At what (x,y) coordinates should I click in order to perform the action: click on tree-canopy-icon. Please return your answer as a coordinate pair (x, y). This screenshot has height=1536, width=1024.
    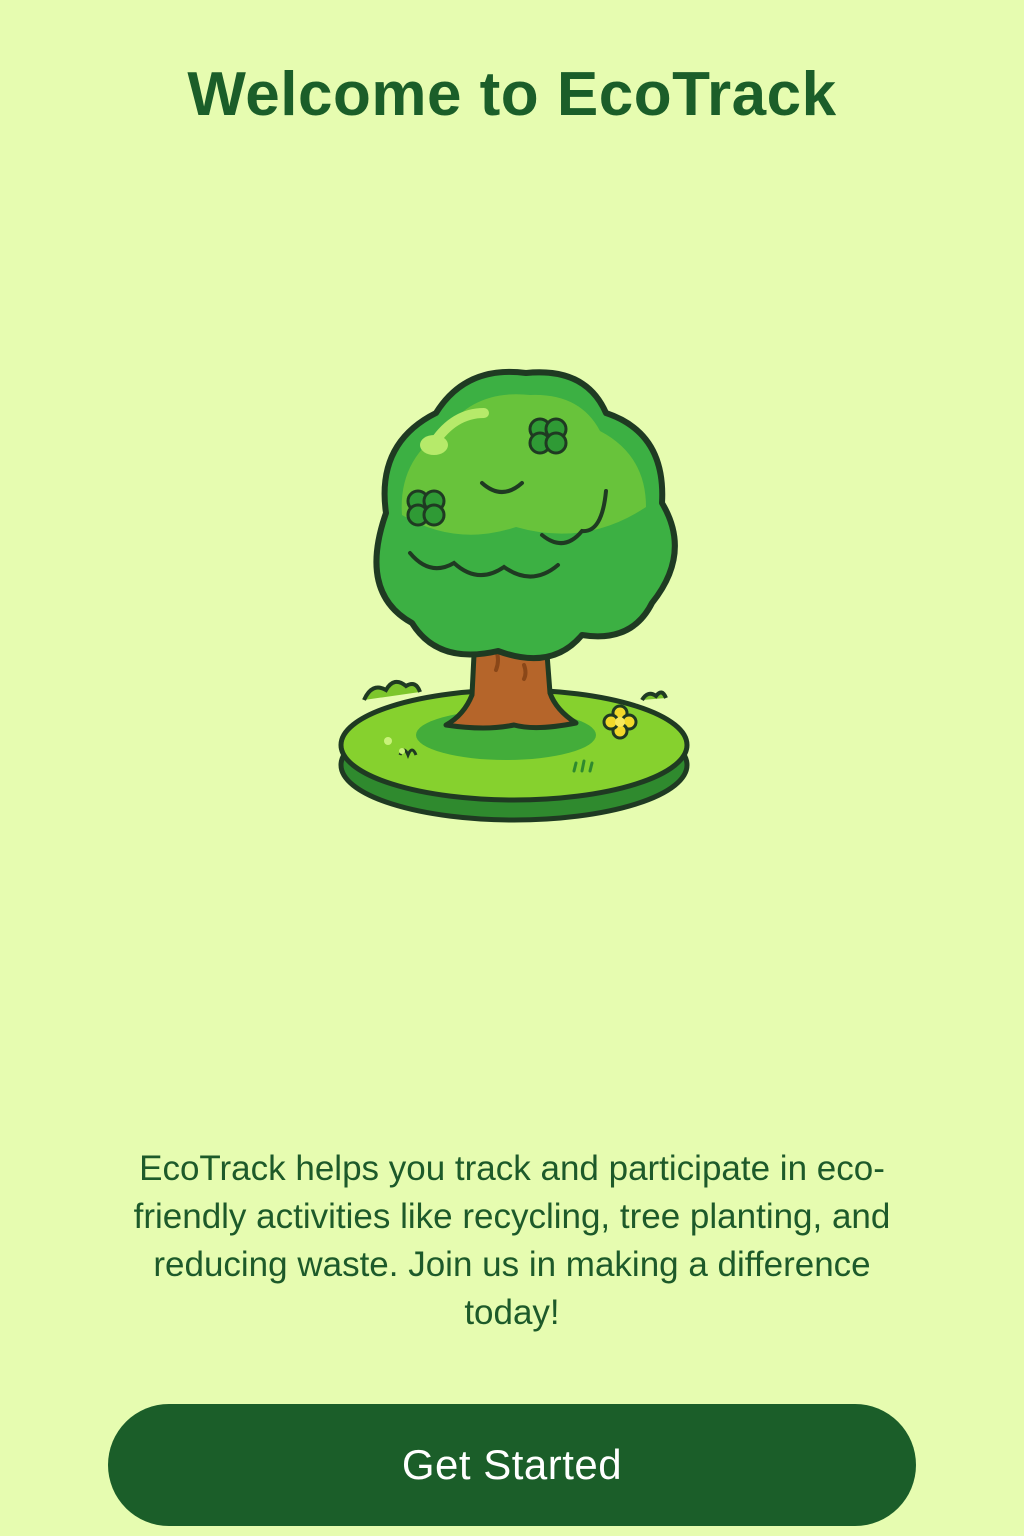
    Looking at the image, I should click on (525, 515).